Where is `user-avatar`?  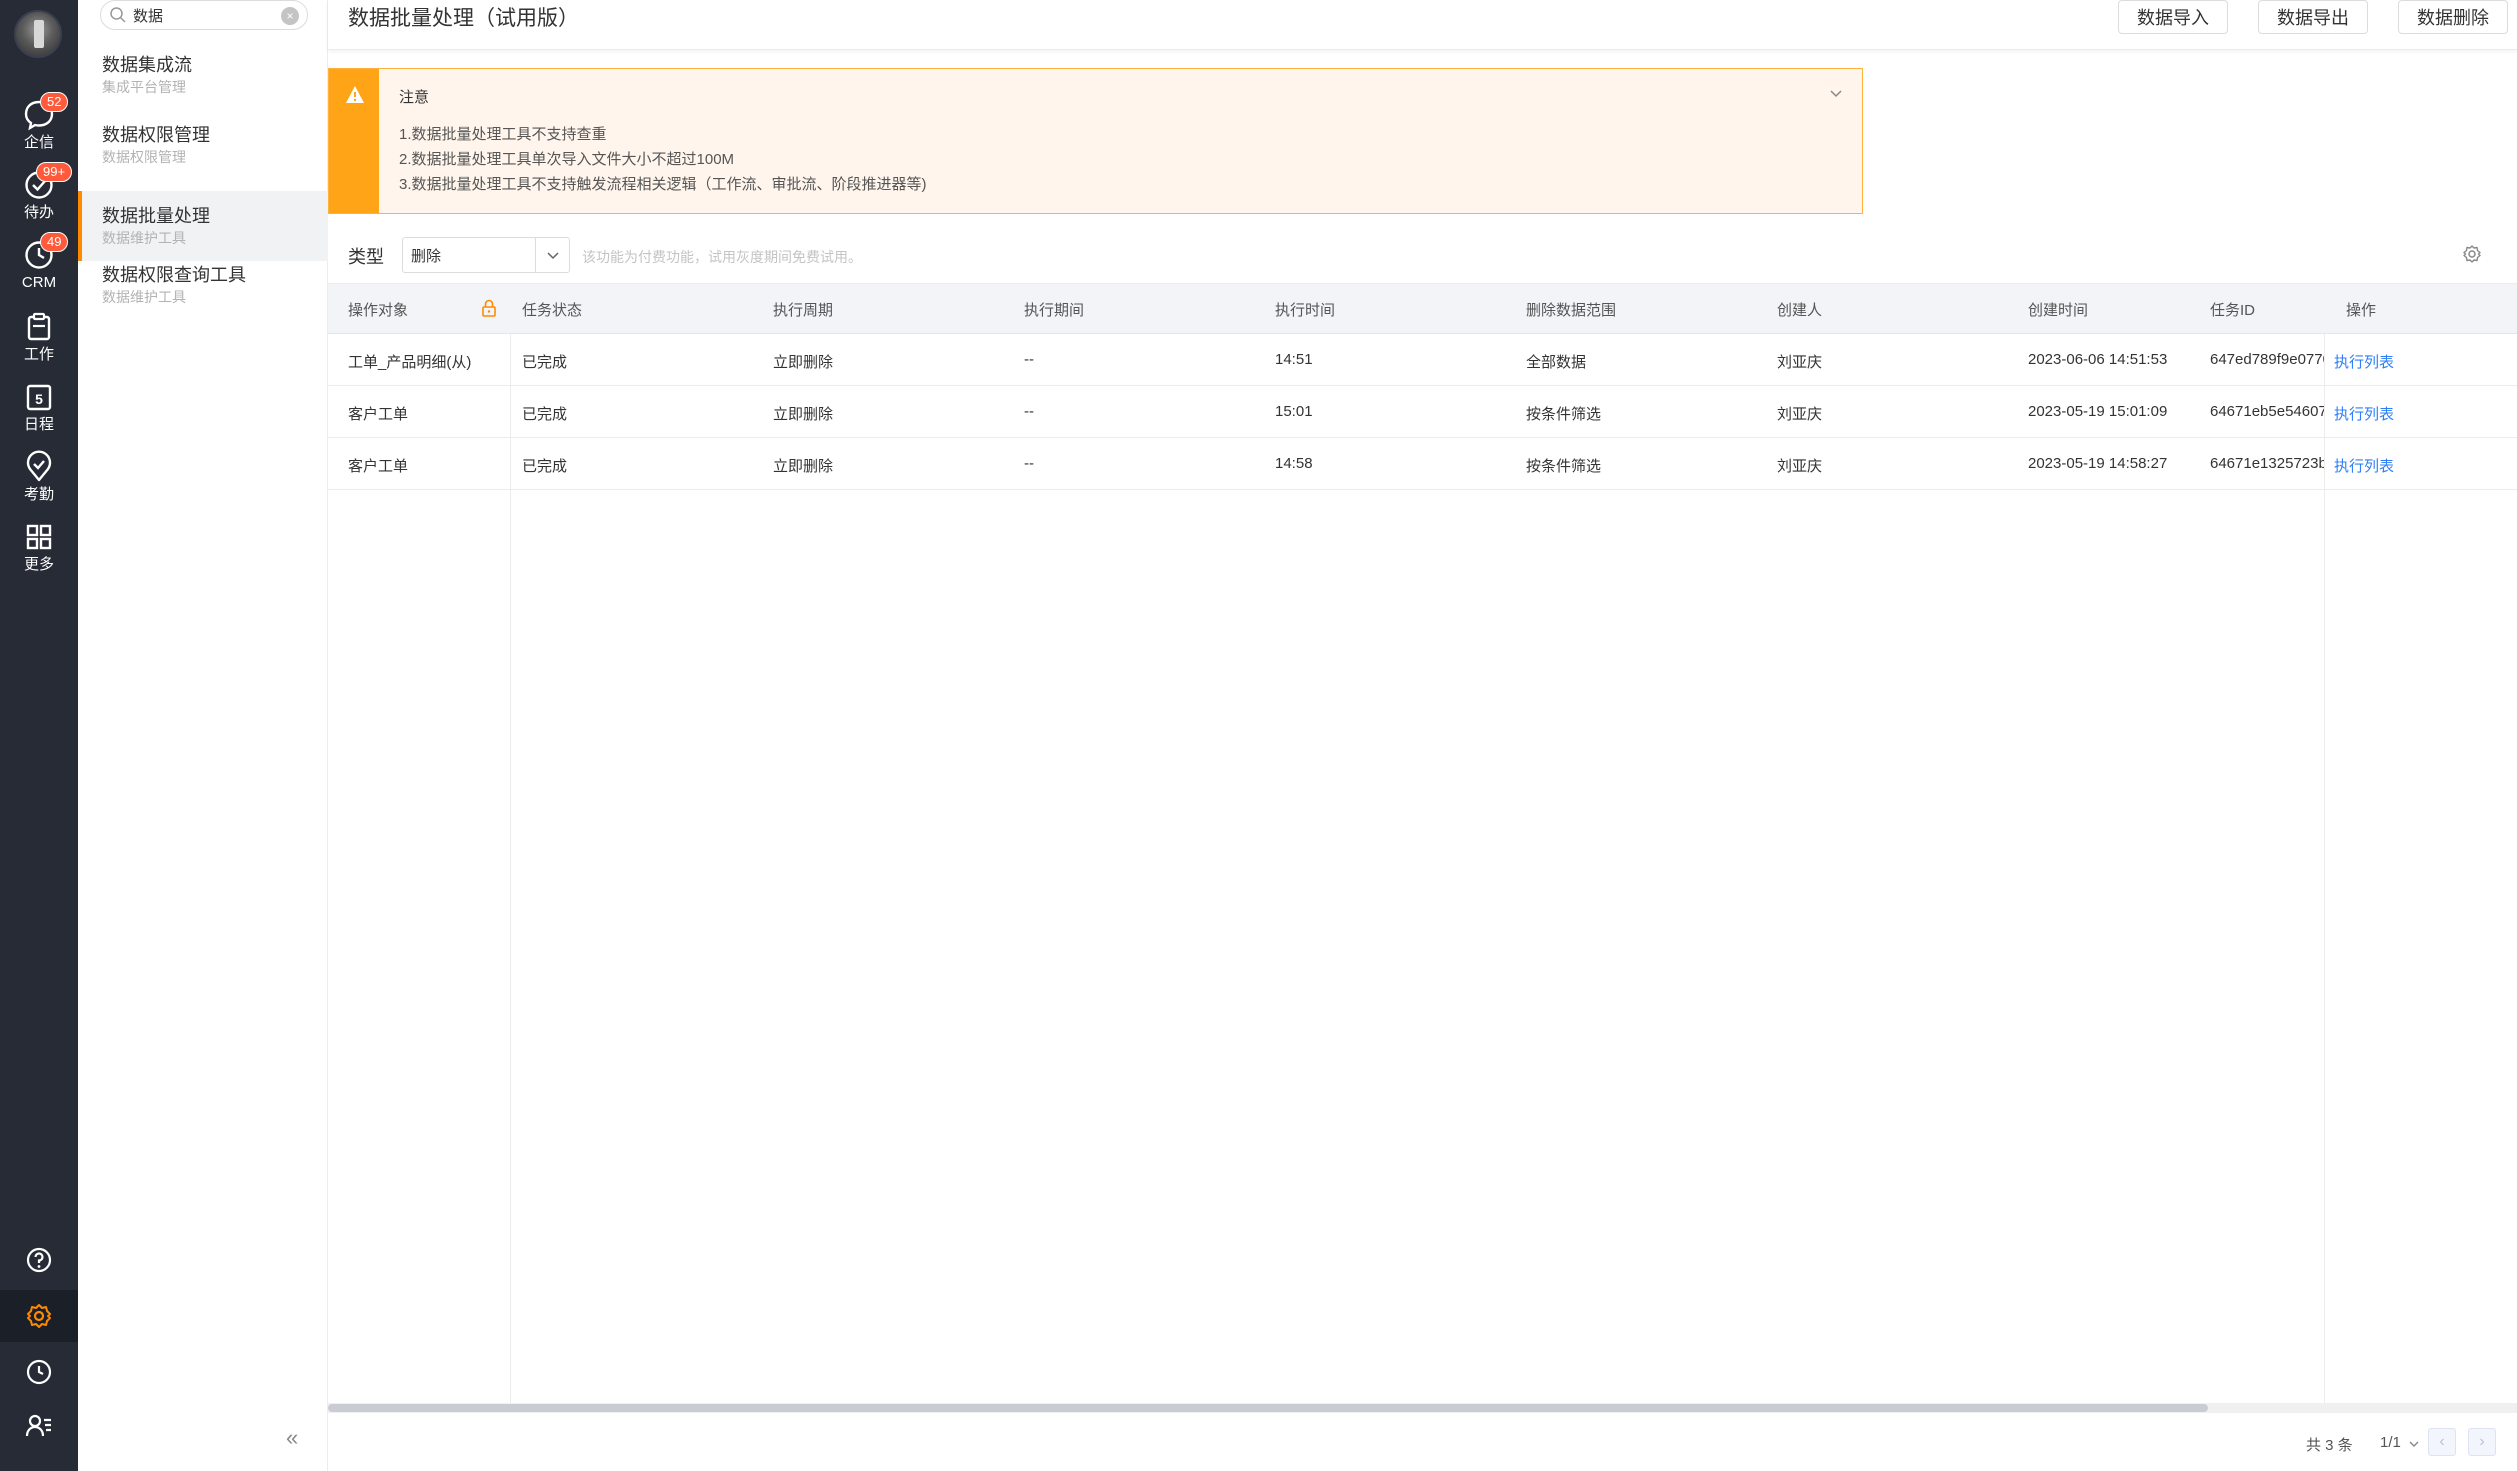
user-avatar is located at coordinates (38, 34).